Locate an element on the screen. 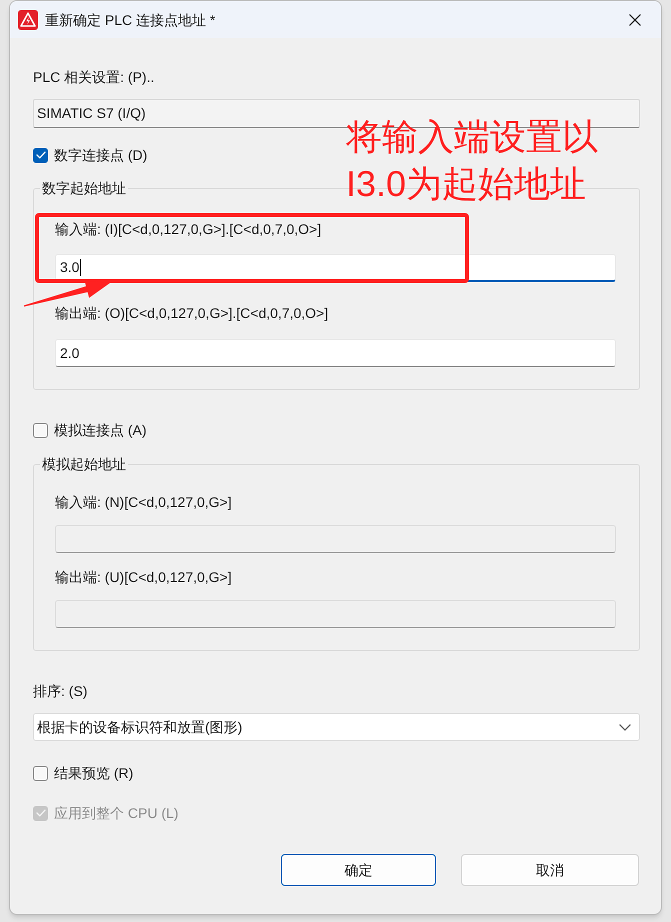 This screenshot has width=671, height=922. checkbox-label: 结果预览 (R) is located at coordinates (94, 773).